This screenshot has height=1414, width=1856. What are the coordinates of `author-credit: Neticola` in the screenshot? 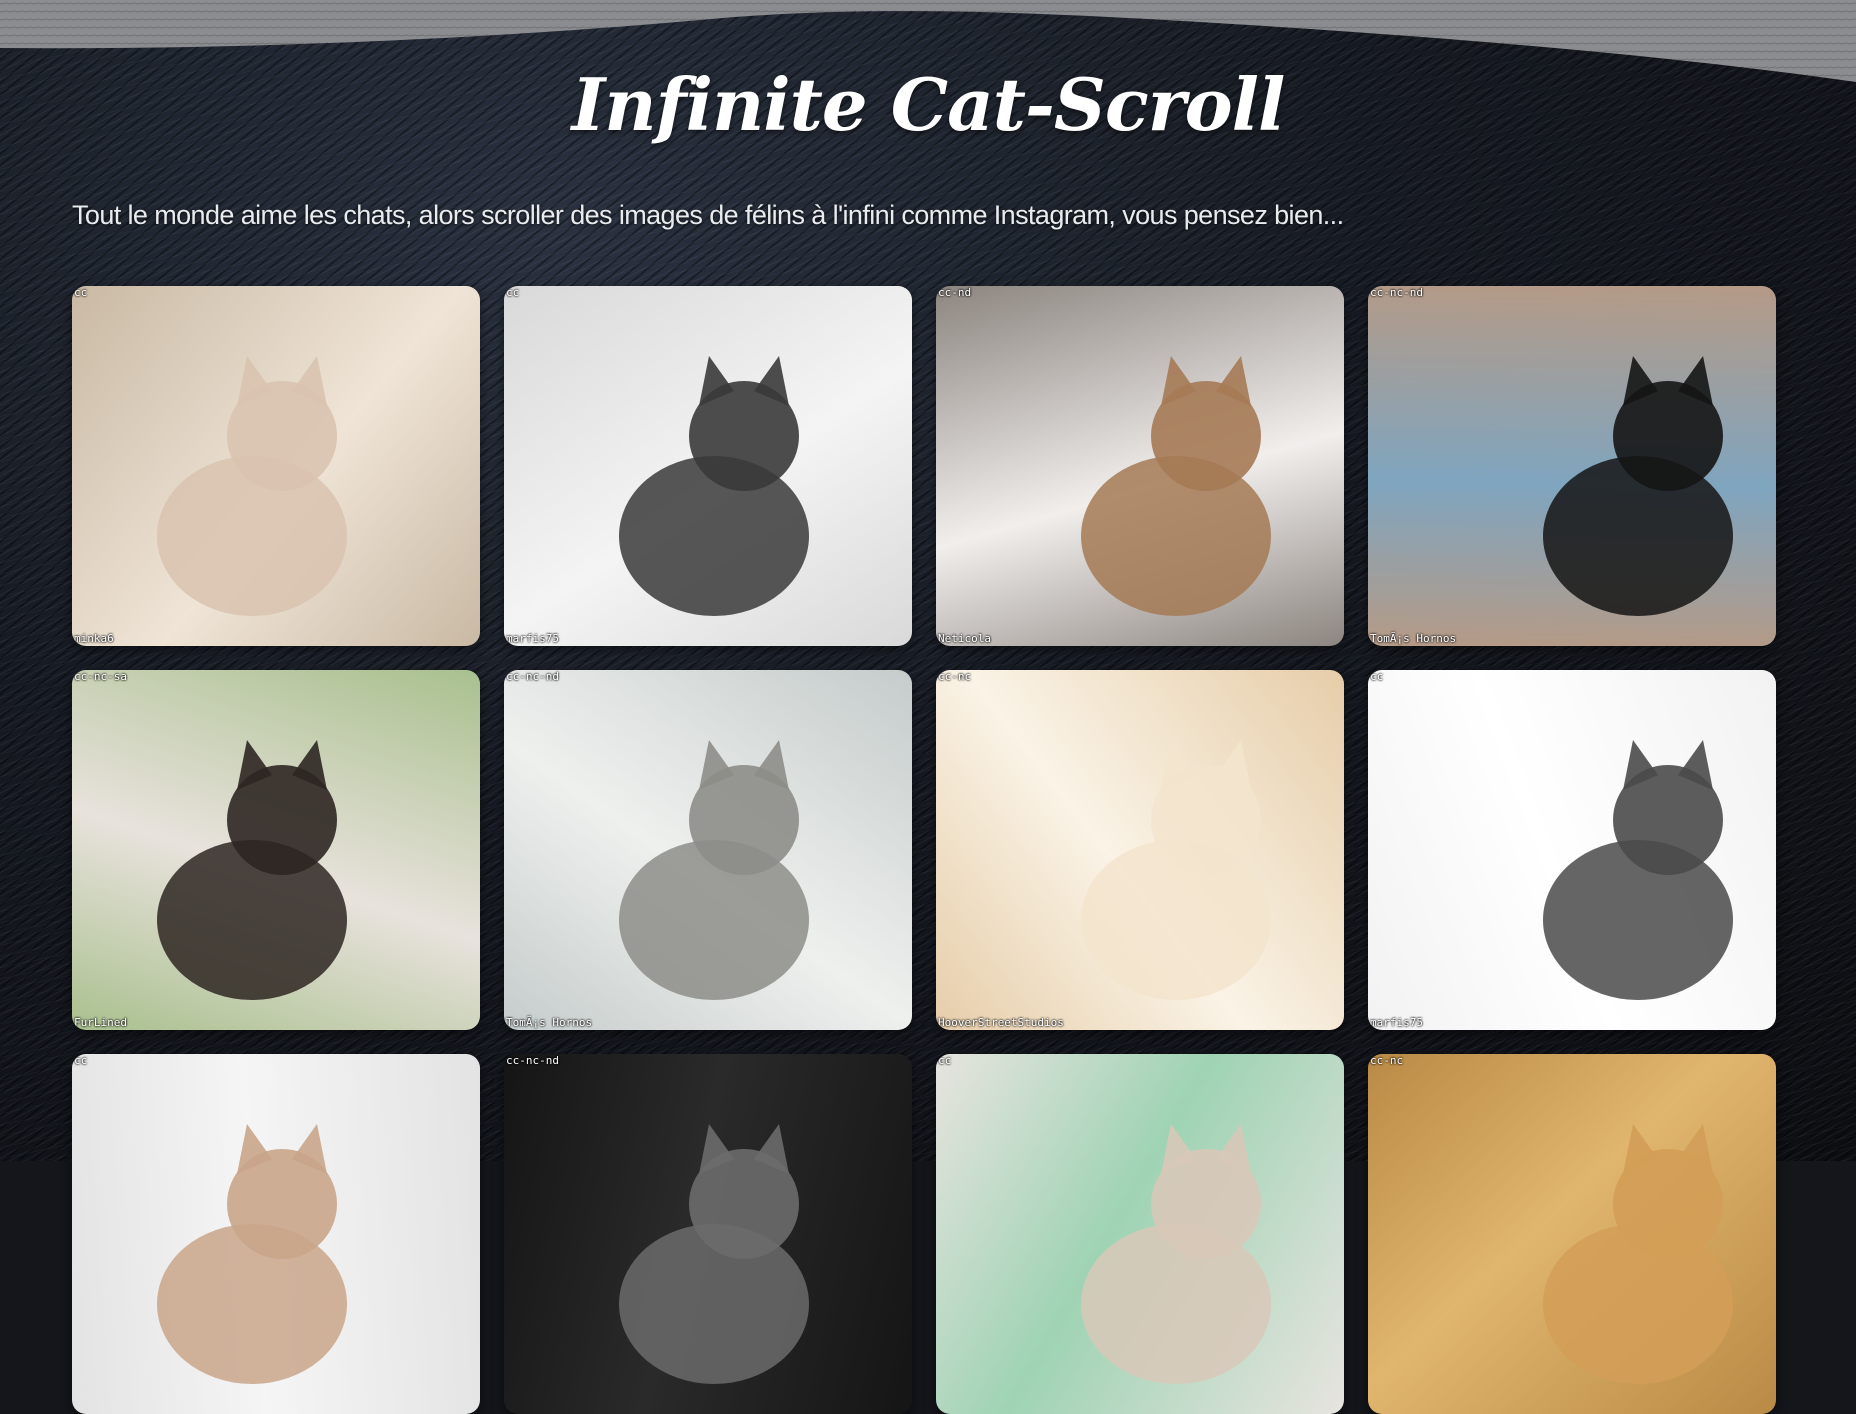 It's located at (964, 638).